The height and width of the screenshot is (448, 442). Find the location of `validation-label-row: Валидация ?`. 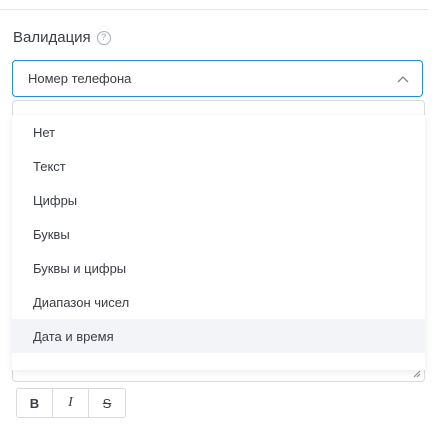

validation-label-row: Валидация ? is located at coordinates (62, 37).